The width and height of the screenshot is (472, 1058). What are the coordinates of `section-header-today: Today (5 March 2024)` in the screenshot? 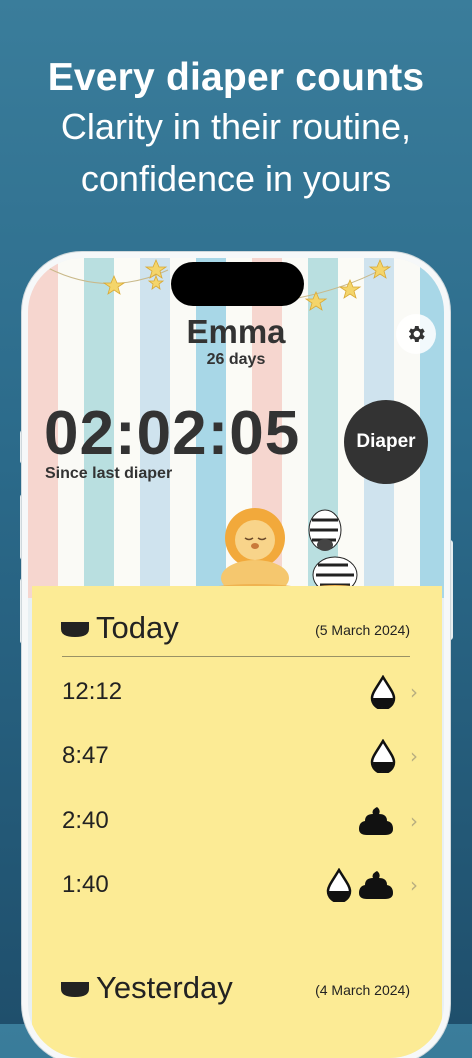 It's located at (235, 626).